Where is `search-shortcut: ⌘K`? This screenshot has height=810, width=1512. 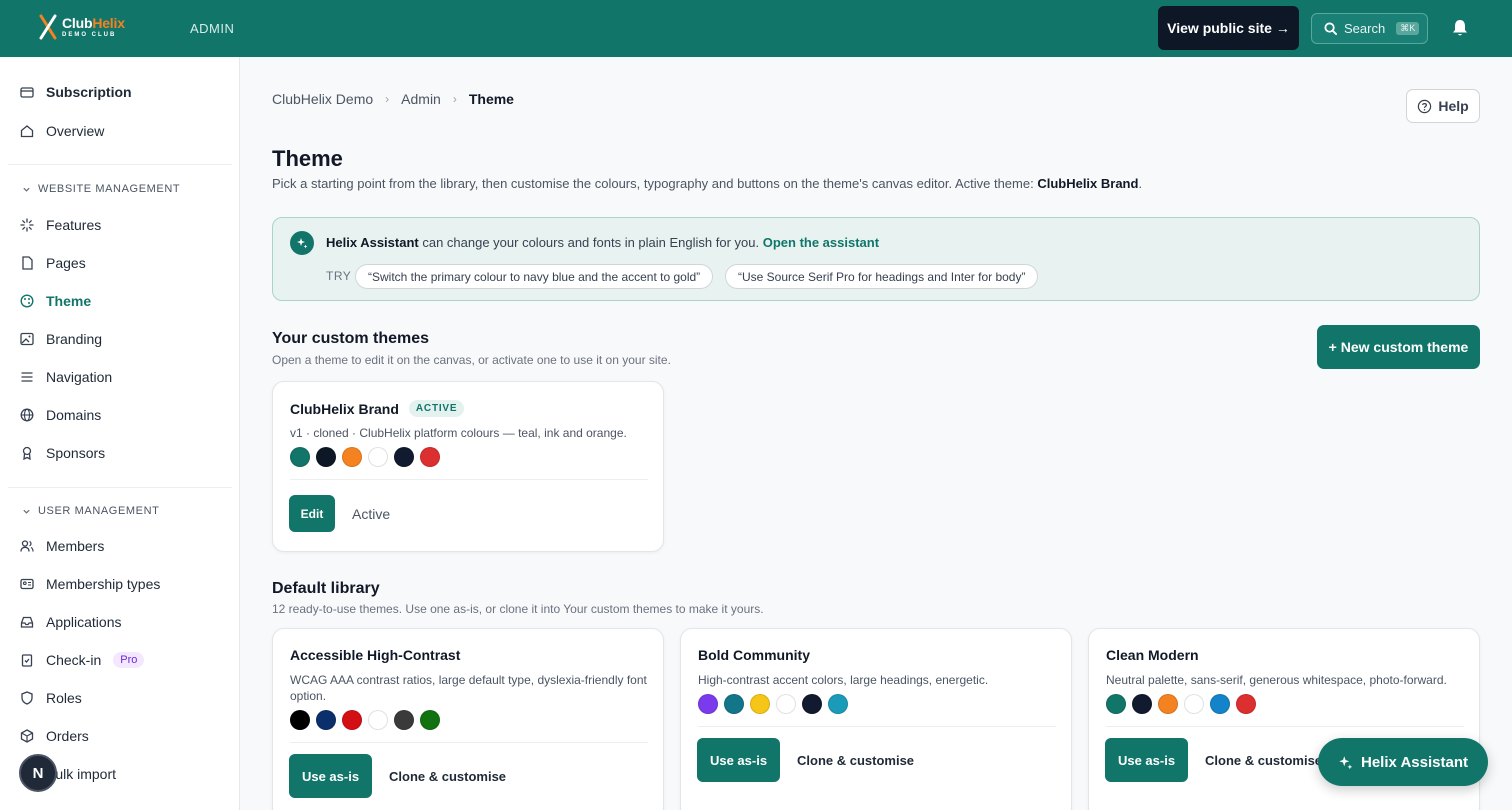 search-shortcut: ⌘K is located at coordinates (1408, 28).